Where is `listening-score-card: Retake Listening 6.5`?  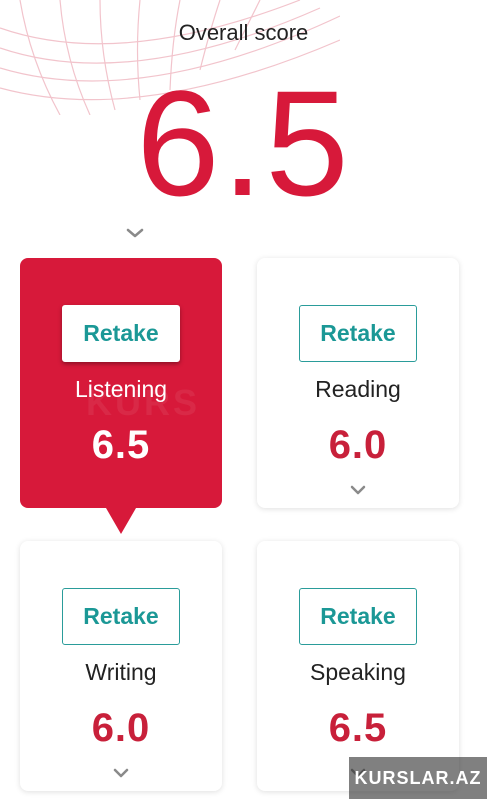 listening-score-card: Retake Listening 6.5 is located at coordinates (121, 396).